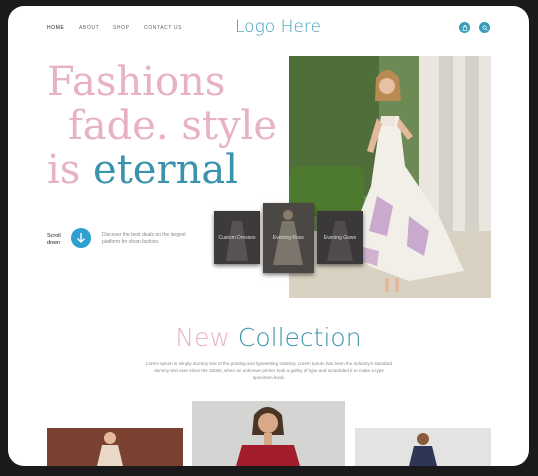 The height and width of the screenshot is (476, 538). I want to click on collection-title: New Collection, so click(268, 337).